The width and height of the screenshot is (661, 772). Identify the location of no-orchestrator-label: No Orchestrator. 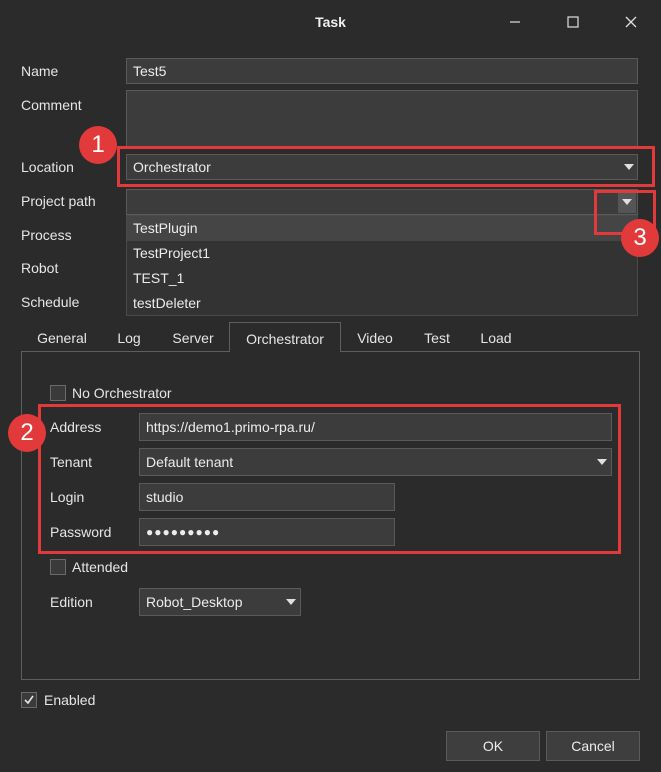
(122, 393).